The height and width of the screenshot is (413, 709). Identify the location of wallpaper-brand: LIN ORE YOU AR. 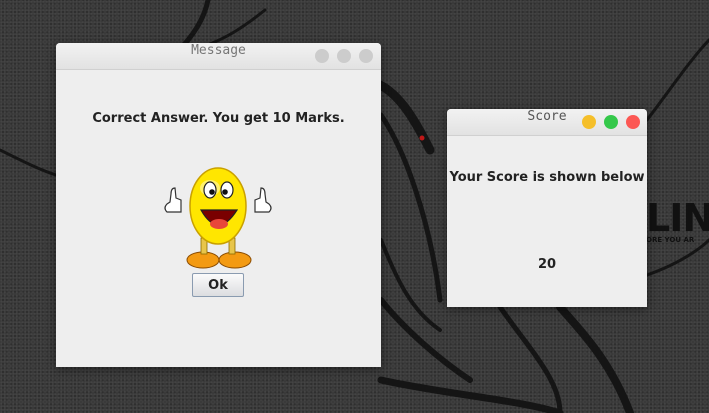
(677, 222).